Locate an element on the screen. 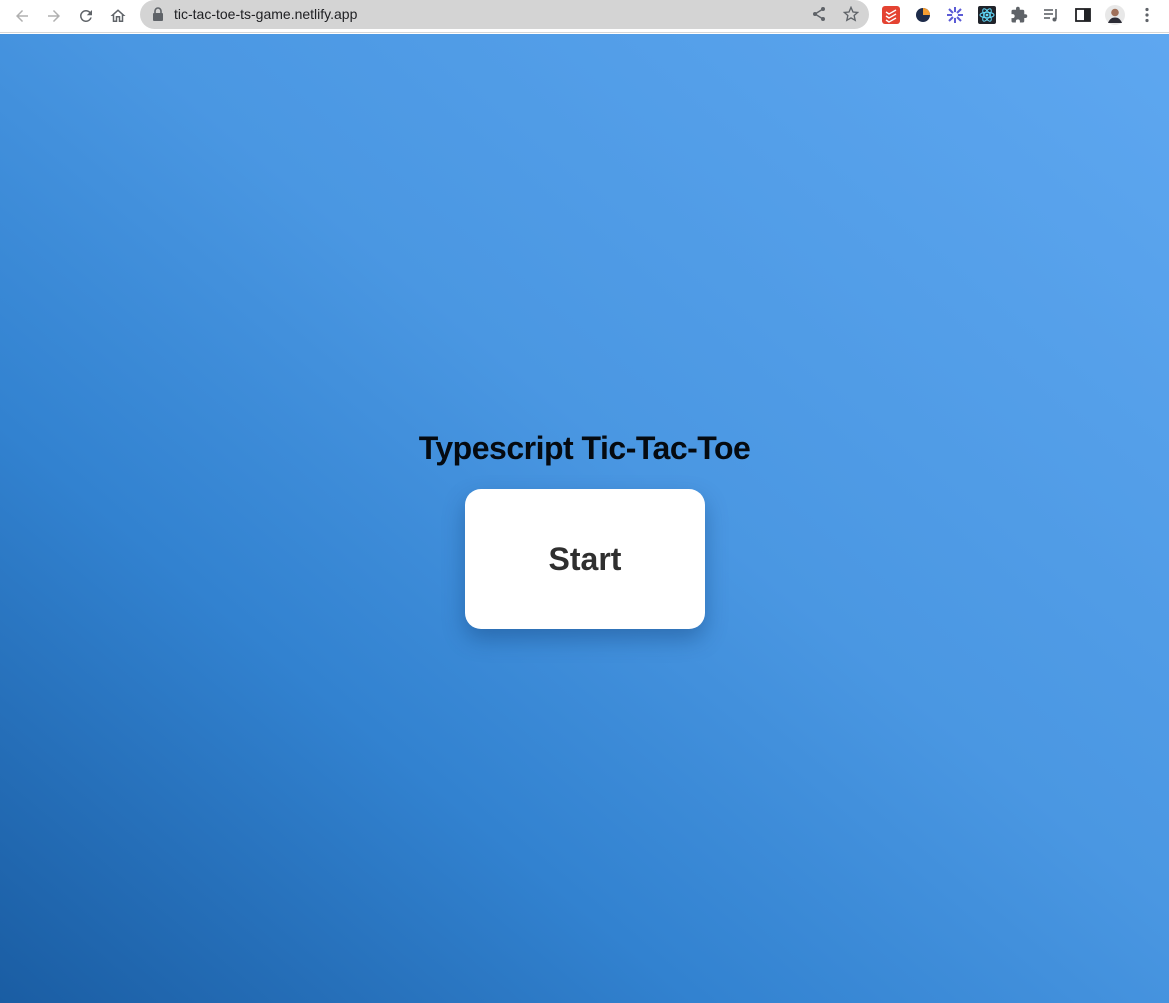 The height and width of the screenshot is (1003, 1169). lock-icon is located at coordinates (158, 16).